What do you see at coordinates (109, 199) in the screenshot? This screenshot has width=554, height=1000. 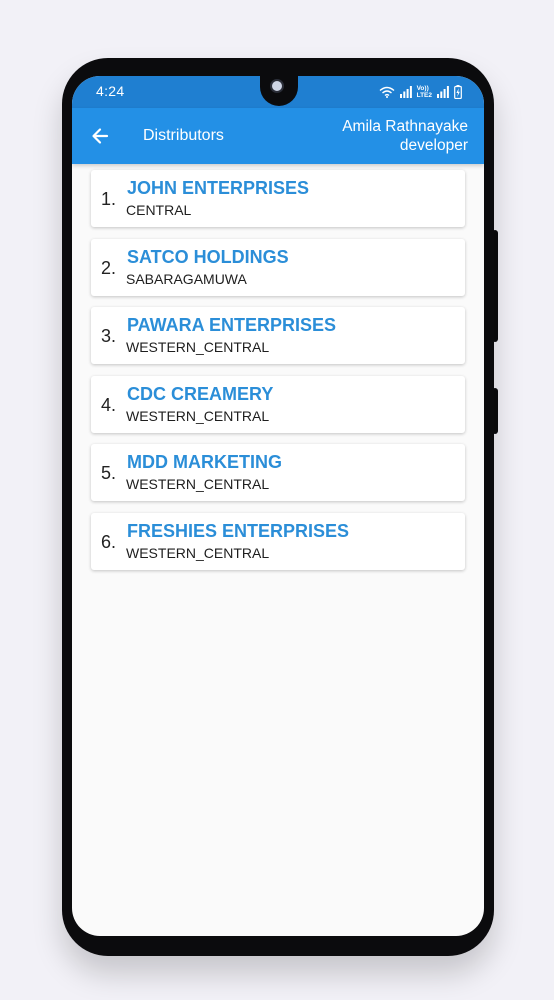 I see `distributor-number: 1.` at bounding box center [109, 199].